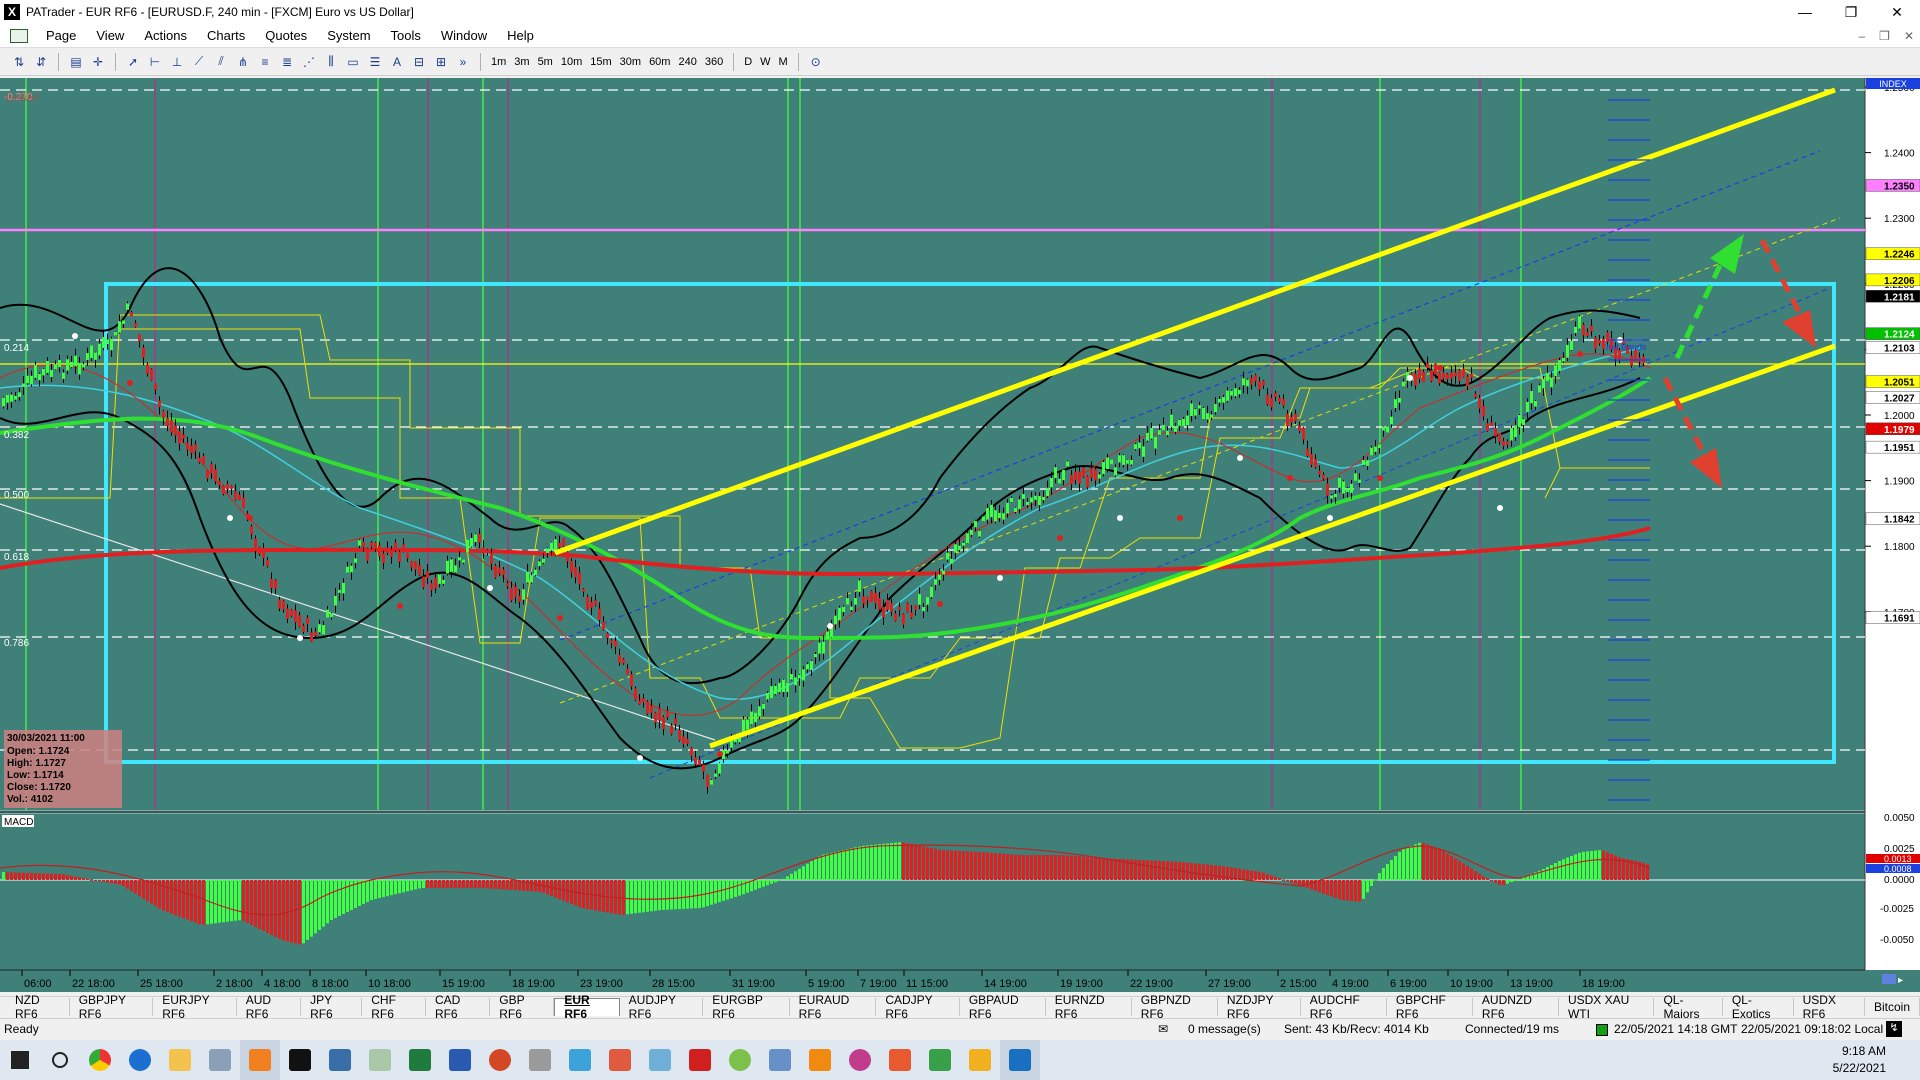 Image resolution: width=1920 pixels, height=1080 pixels. Describe the element at coordinates (76, 62) in the screenshot. I see `chart-type-icon: ▤` at that location.